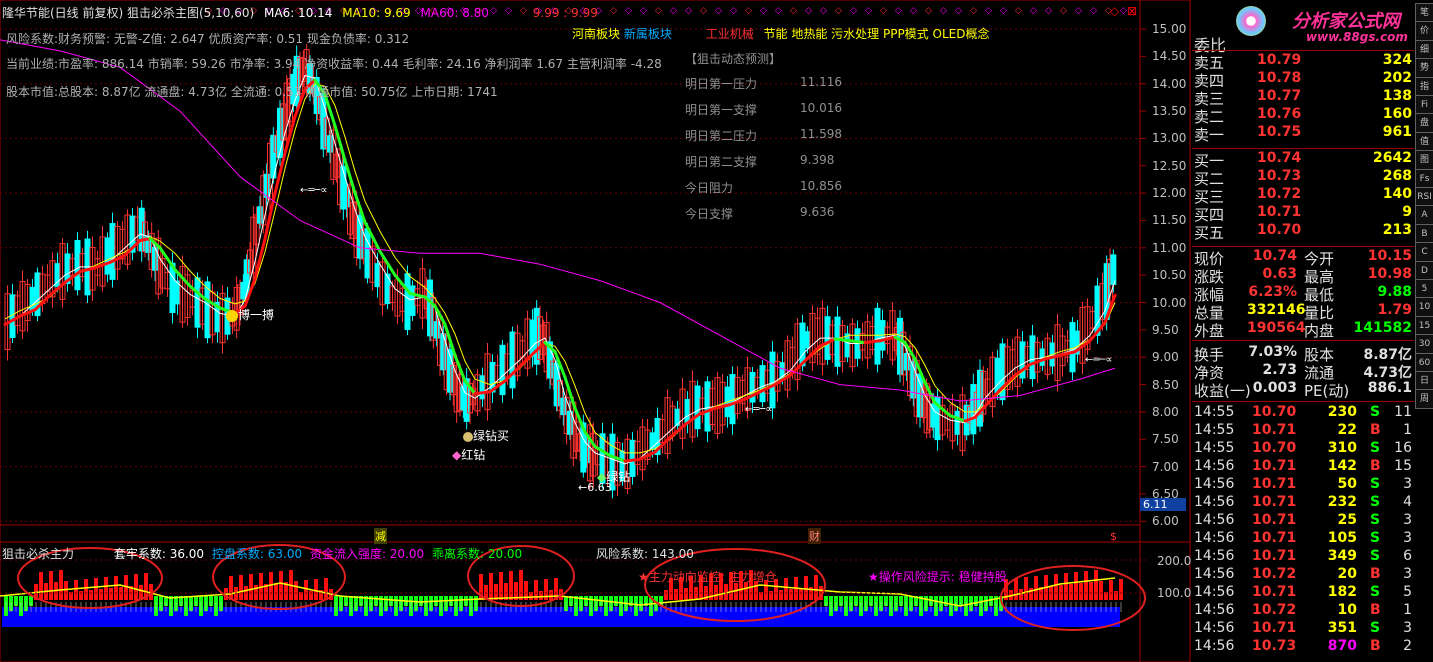  What do you see at coordinates (730, 34) in the screenshot?
I see `sector-industry: 工业机械` at bounding box center [730, 34].